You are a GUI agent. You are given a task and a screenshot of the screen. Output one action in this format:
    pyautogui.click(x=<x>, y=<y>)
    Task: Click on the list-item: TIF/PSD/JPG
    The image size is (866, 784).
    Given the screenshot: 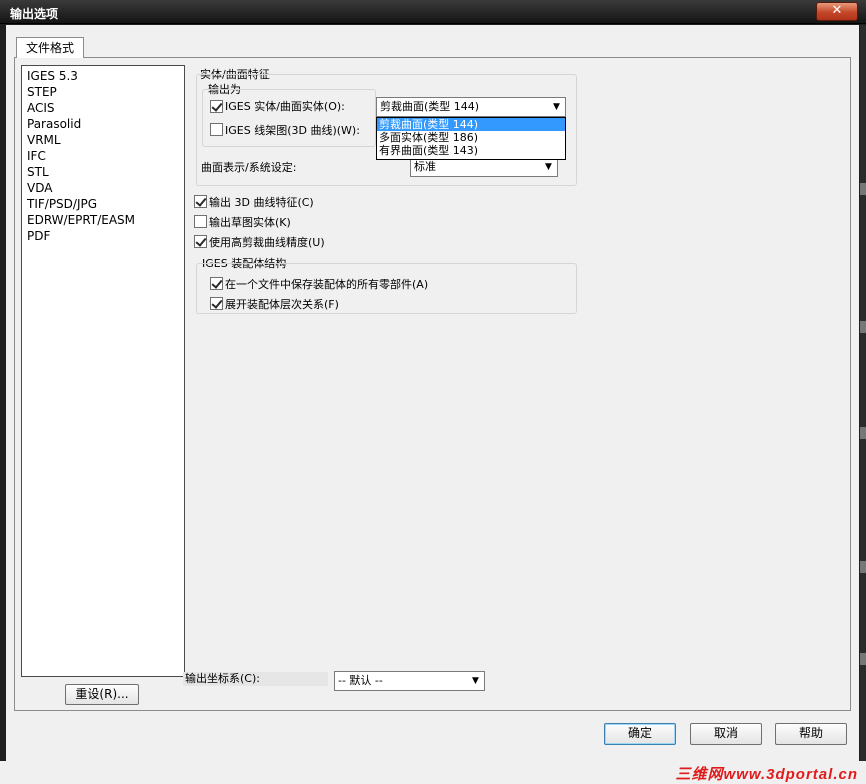 What is the action you would take?
    pyautogui.click(x=62, y=204)
    